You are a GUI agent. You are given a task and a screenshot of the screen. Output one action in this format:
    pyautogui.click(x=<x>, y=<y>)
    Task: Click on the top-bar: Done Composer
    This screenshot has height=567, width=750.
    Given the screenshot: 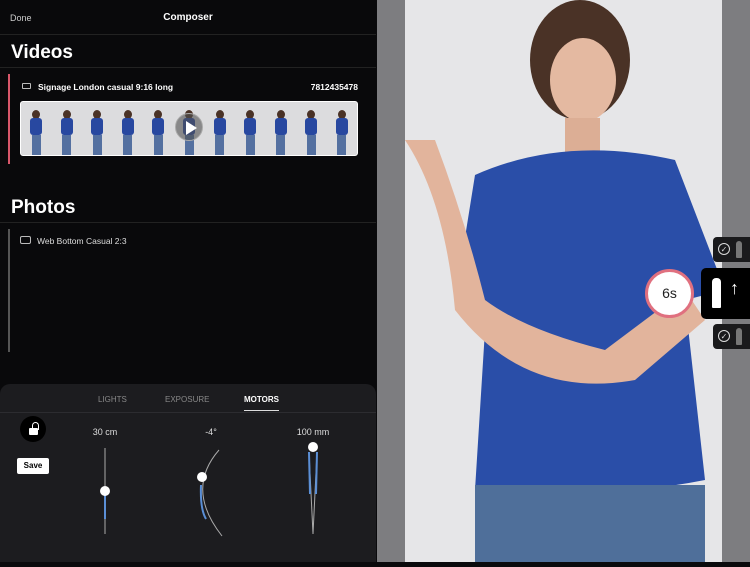 What is the action you would take?
    pyautogui.click(x=188, y=17)
    